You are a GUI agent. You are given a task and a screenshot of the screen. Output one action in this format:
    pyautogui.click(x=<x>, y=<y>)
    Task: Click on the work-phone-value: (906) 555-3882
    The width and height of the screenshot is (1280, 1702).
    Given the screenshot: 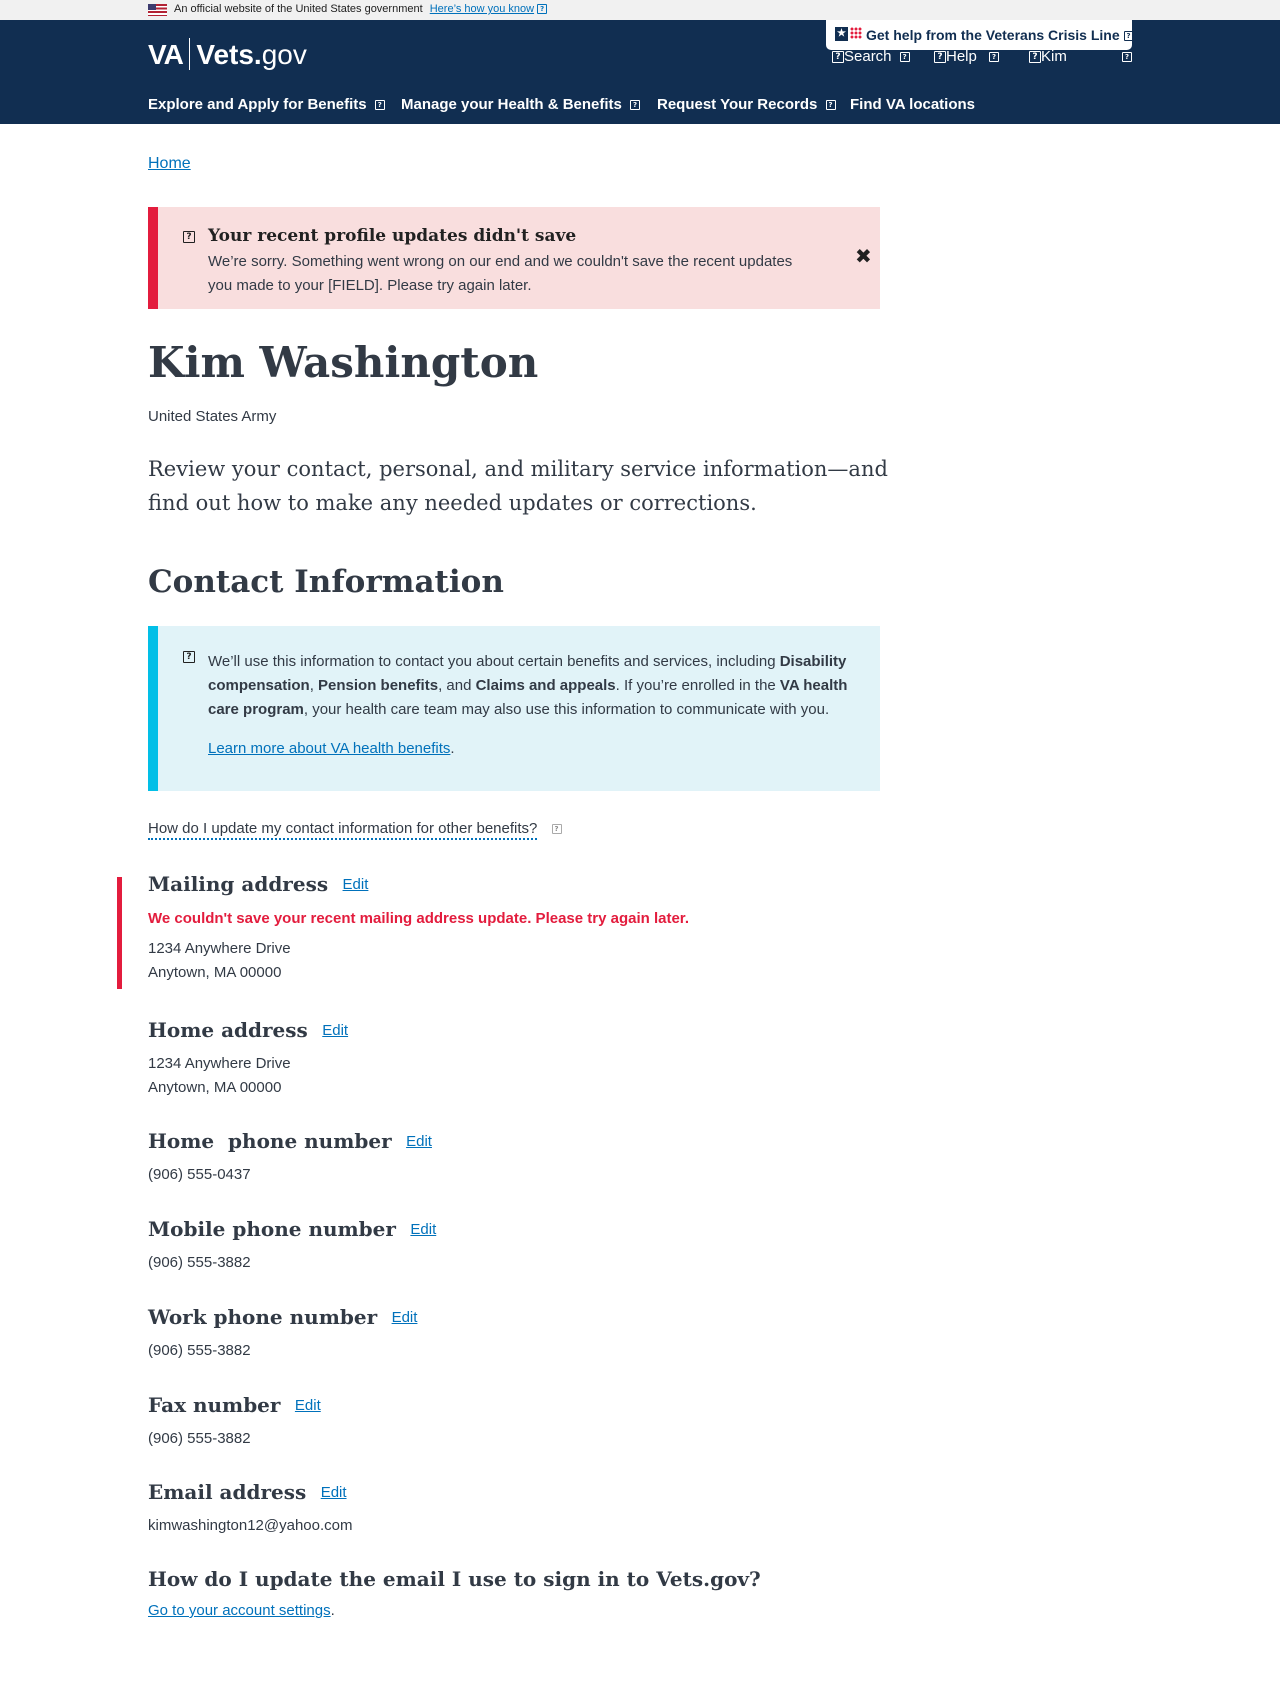 What is the action you would take?
    pyautogui.click(x=199, y=1350)
    